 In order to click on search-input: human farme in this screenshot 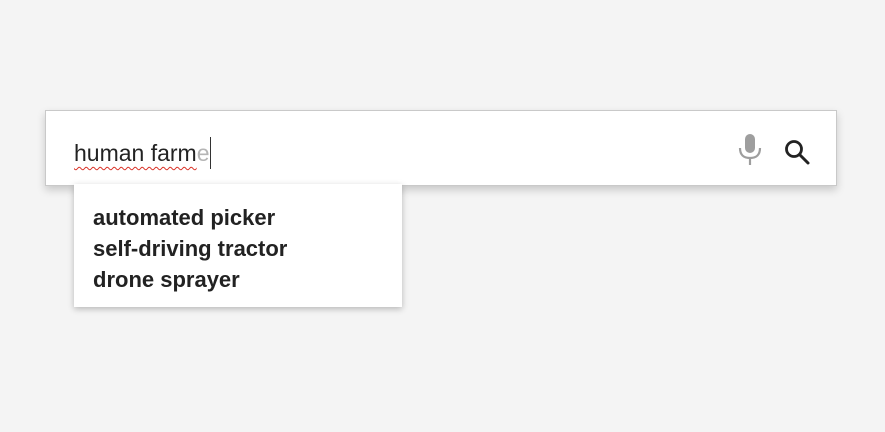, I will do `click(142, 153)`.